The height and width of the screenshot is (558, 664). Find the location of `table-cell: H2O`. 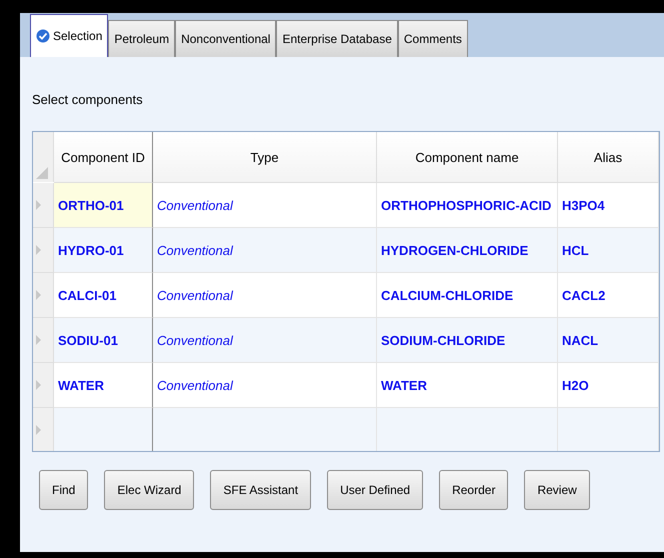

table-cell: H2O is located at coordinates (608, 385).